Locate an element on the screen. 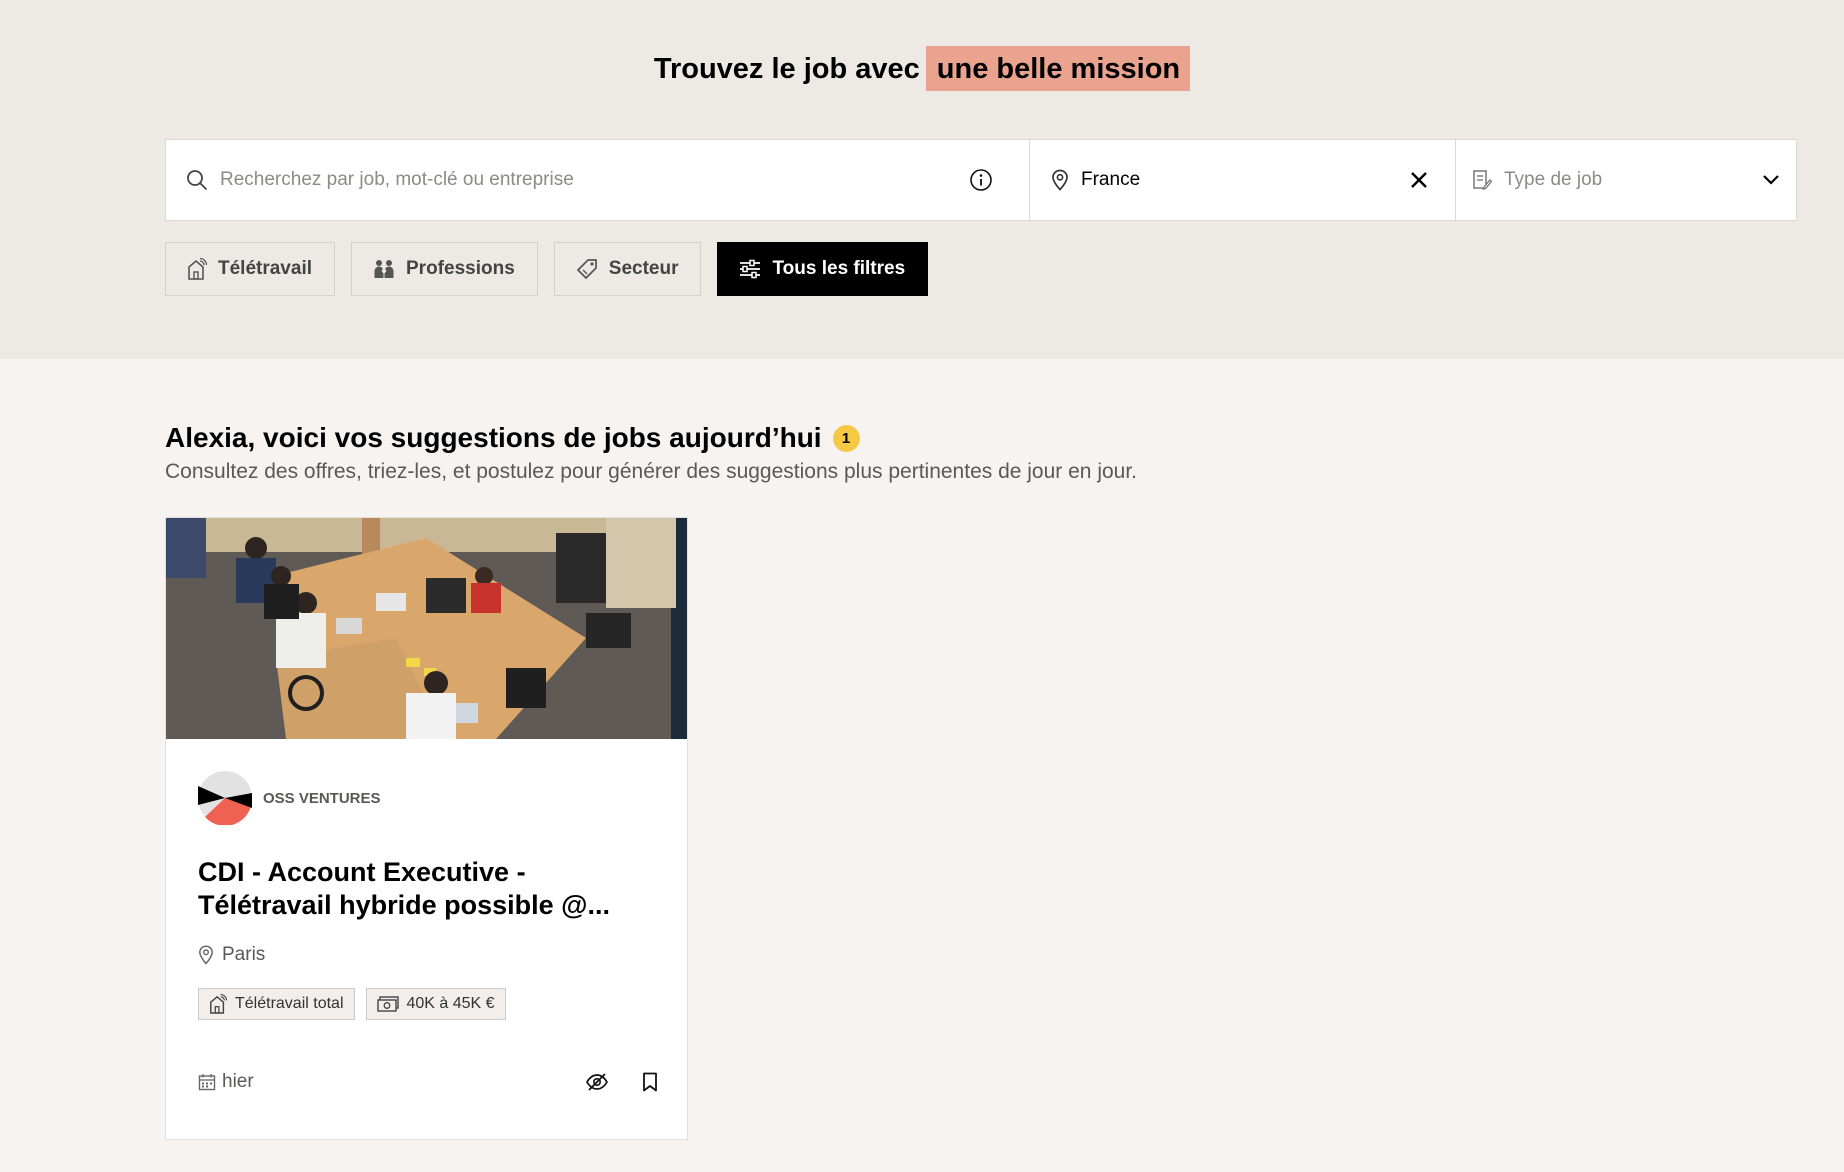 The height and width of the screenshot is (1172, 1844). filter-sector-button: Secteur is located at coordinates (627, 269).